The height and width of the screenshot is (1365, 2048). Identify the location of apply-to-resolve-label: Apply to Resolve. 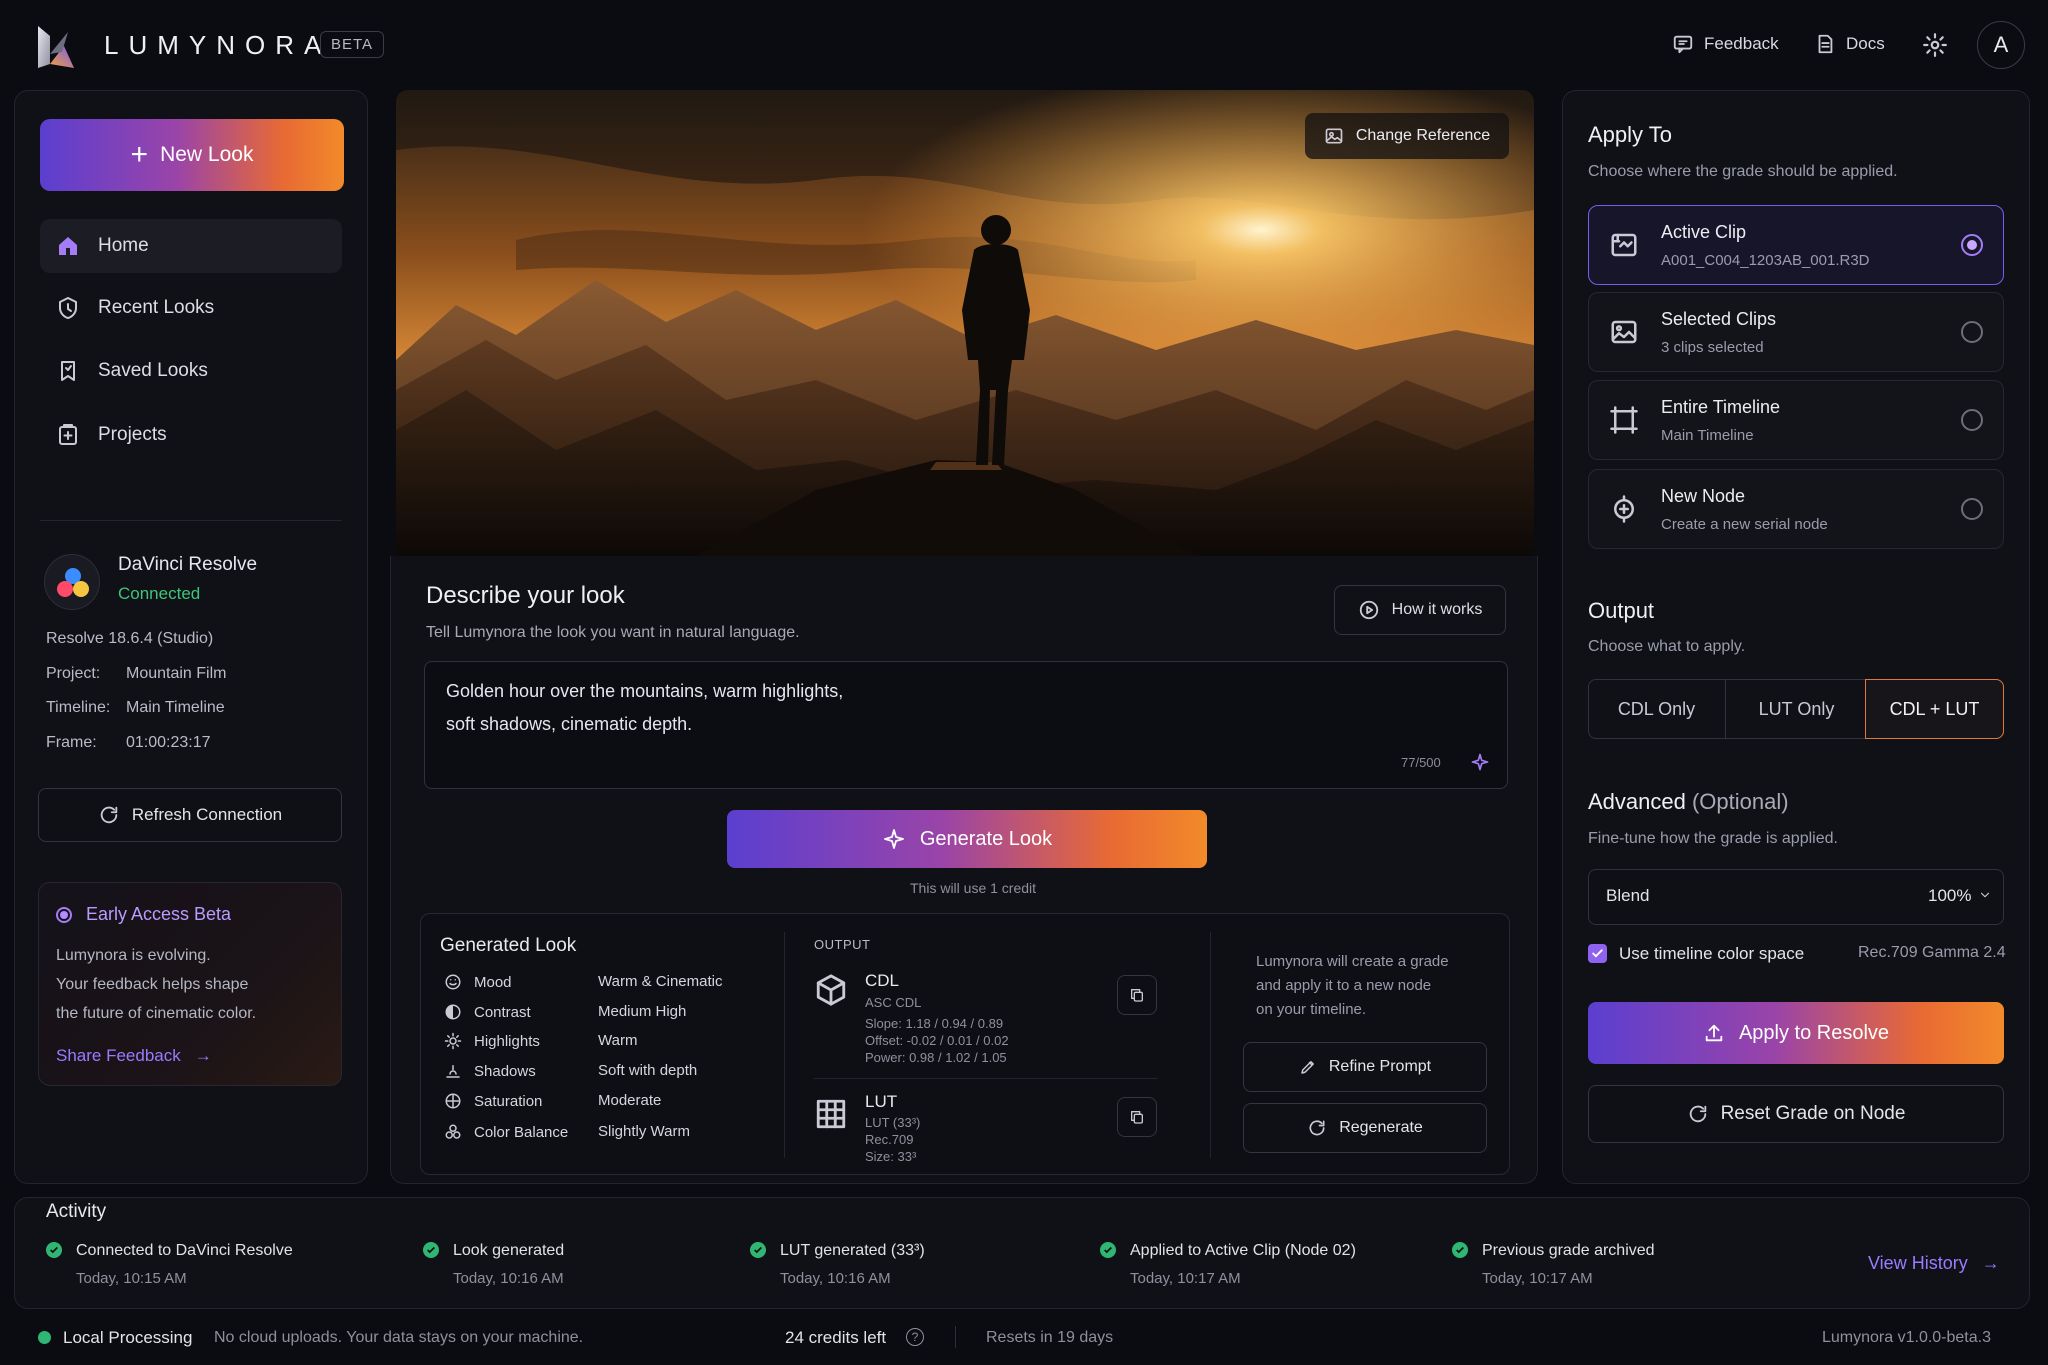
(1814, 1032).